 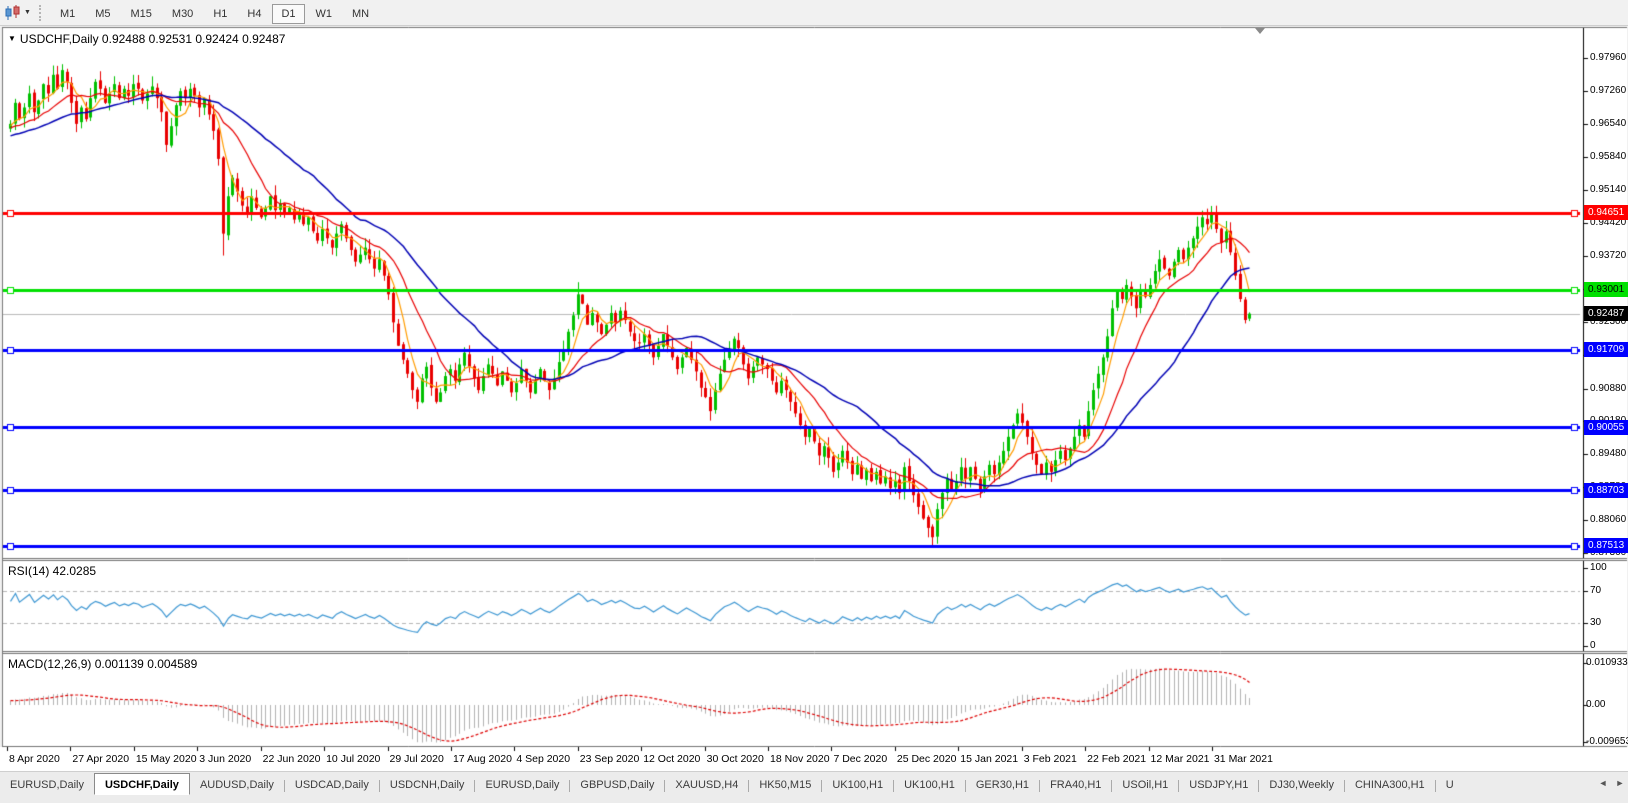 I want to click on chart-shift-marker, so click(x=1260, y=31).